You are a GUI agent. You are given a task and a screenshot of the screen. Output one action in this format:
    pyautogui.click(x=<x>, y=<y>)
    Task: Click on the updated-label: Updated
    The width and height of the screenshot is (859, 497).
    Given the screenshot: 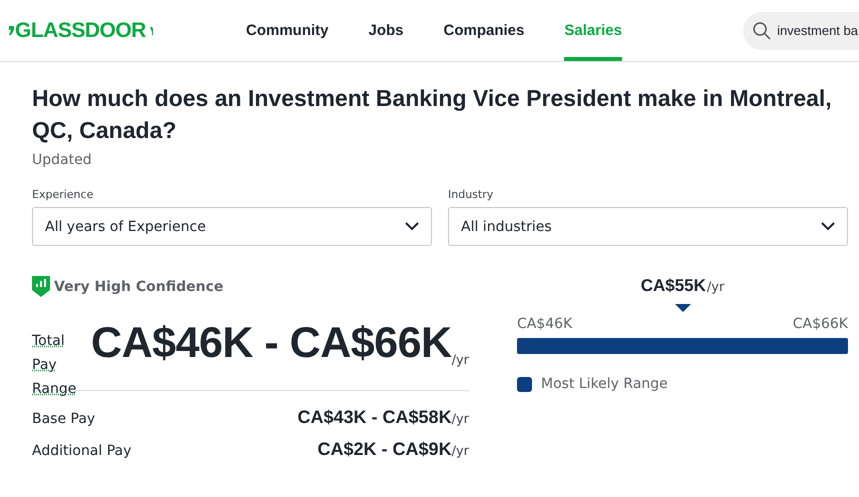 What is the action you would take?
    pyautogui.click(x=62, y=160)
    